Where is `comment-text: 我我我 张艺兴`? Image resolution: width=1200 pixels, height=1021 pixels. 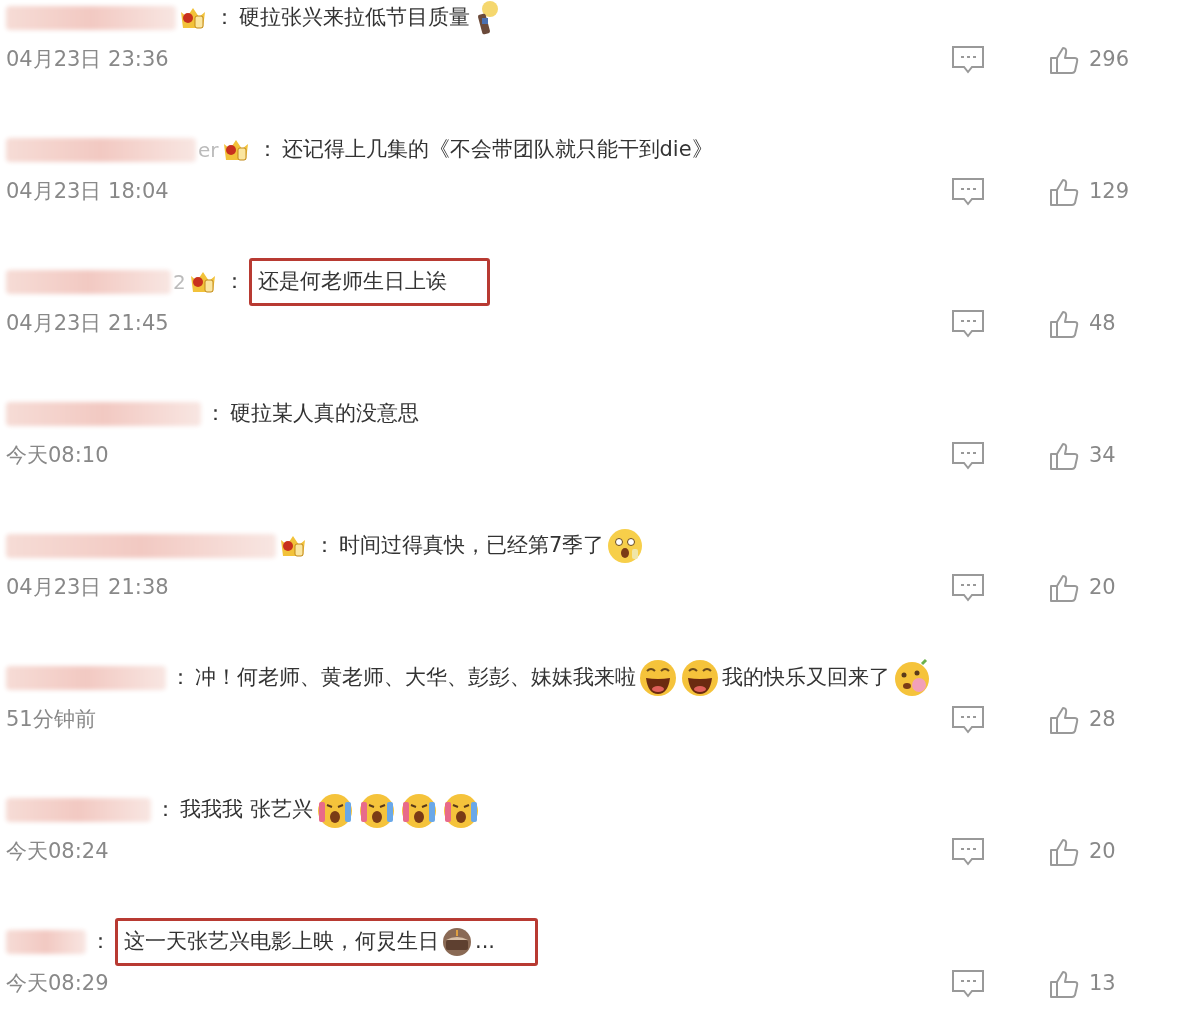
comment-text: 我我我 张艺兴 is located at coordinates (246, 810).